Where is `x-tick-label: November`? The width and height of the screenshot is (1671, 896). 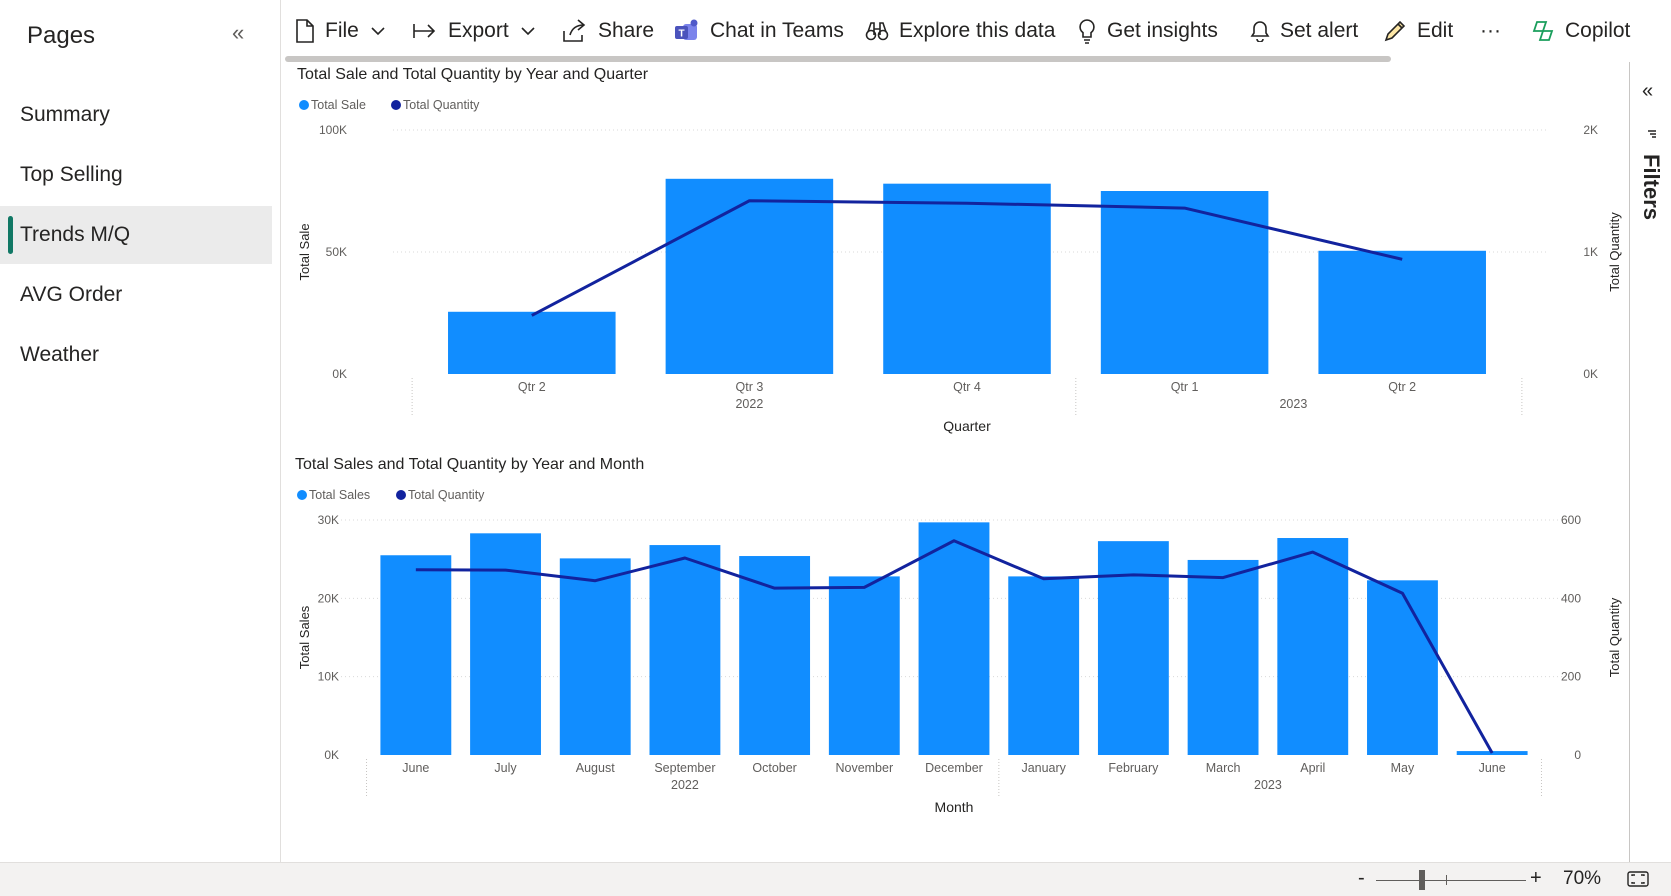 x-tick-label: November is located at coordinates (864, 768).